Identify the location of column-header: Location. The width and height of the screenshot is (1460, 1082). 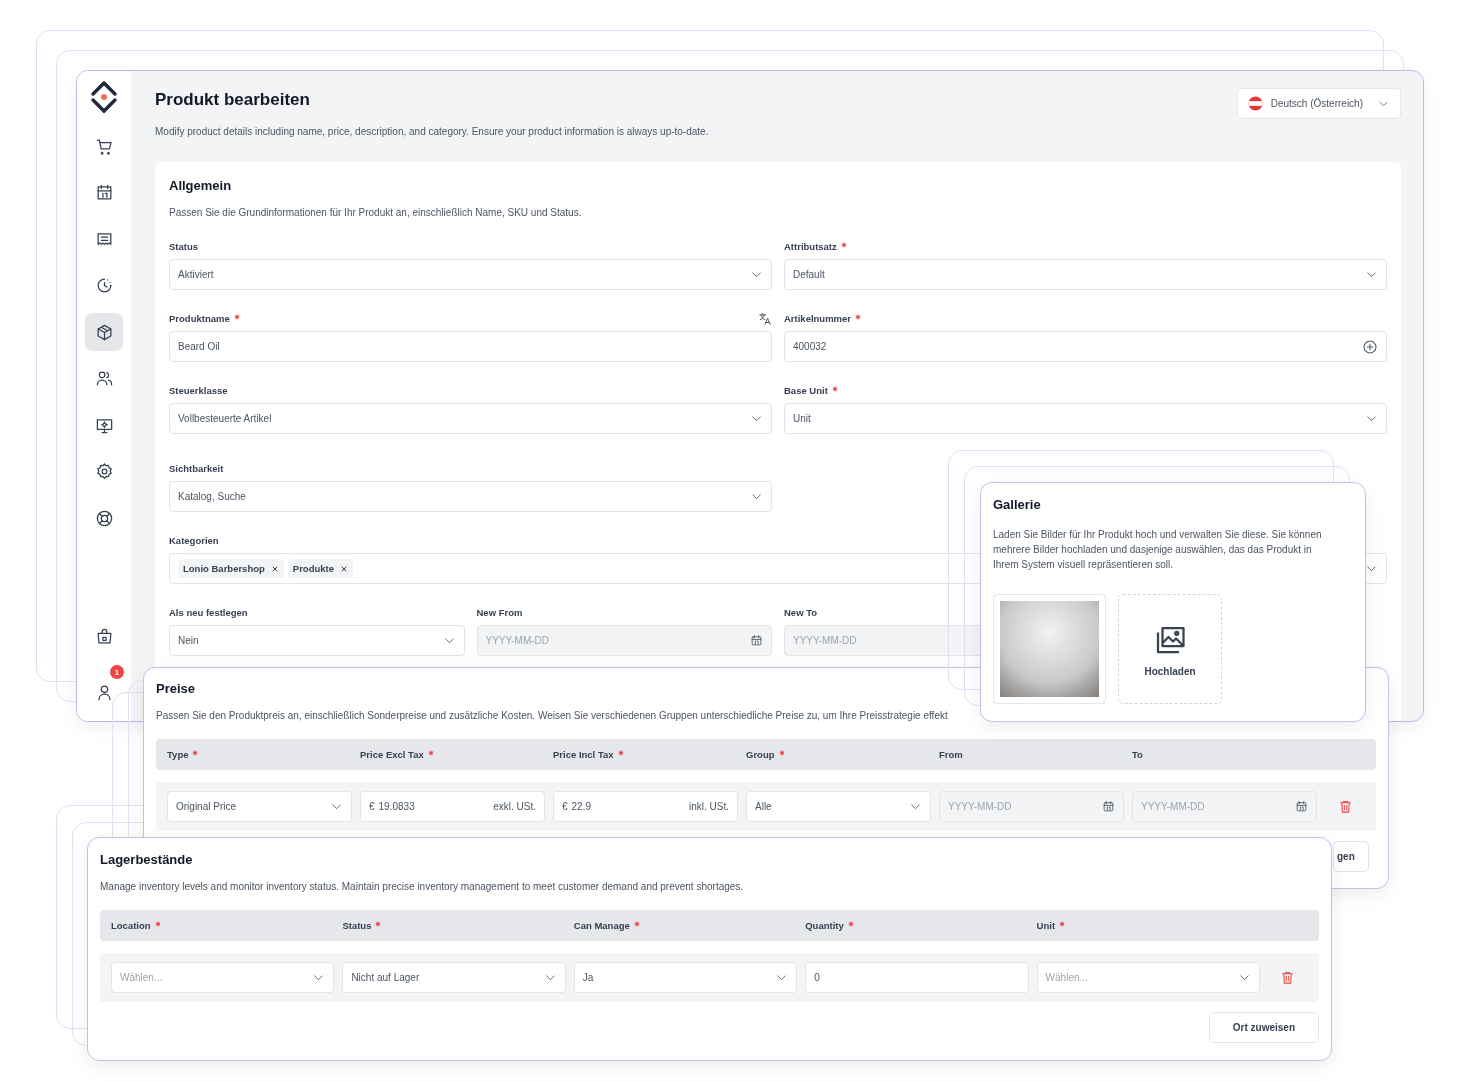
(131, 925).